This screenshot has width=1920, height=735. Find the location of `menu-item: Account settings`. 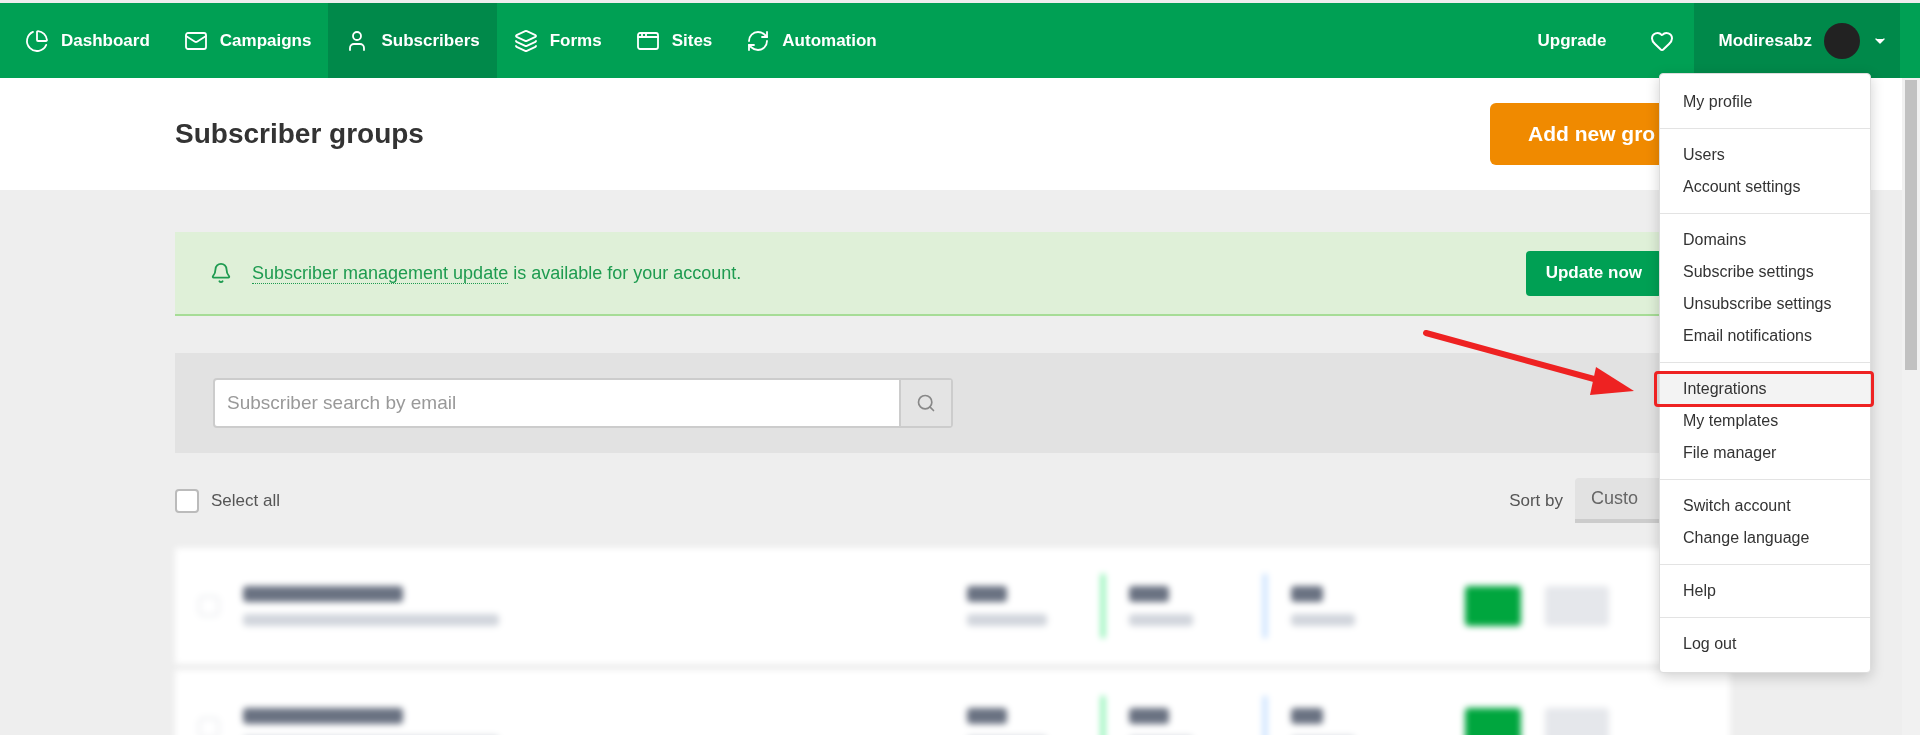

menu-item: Account settings is located at coordinates (1765, 187).